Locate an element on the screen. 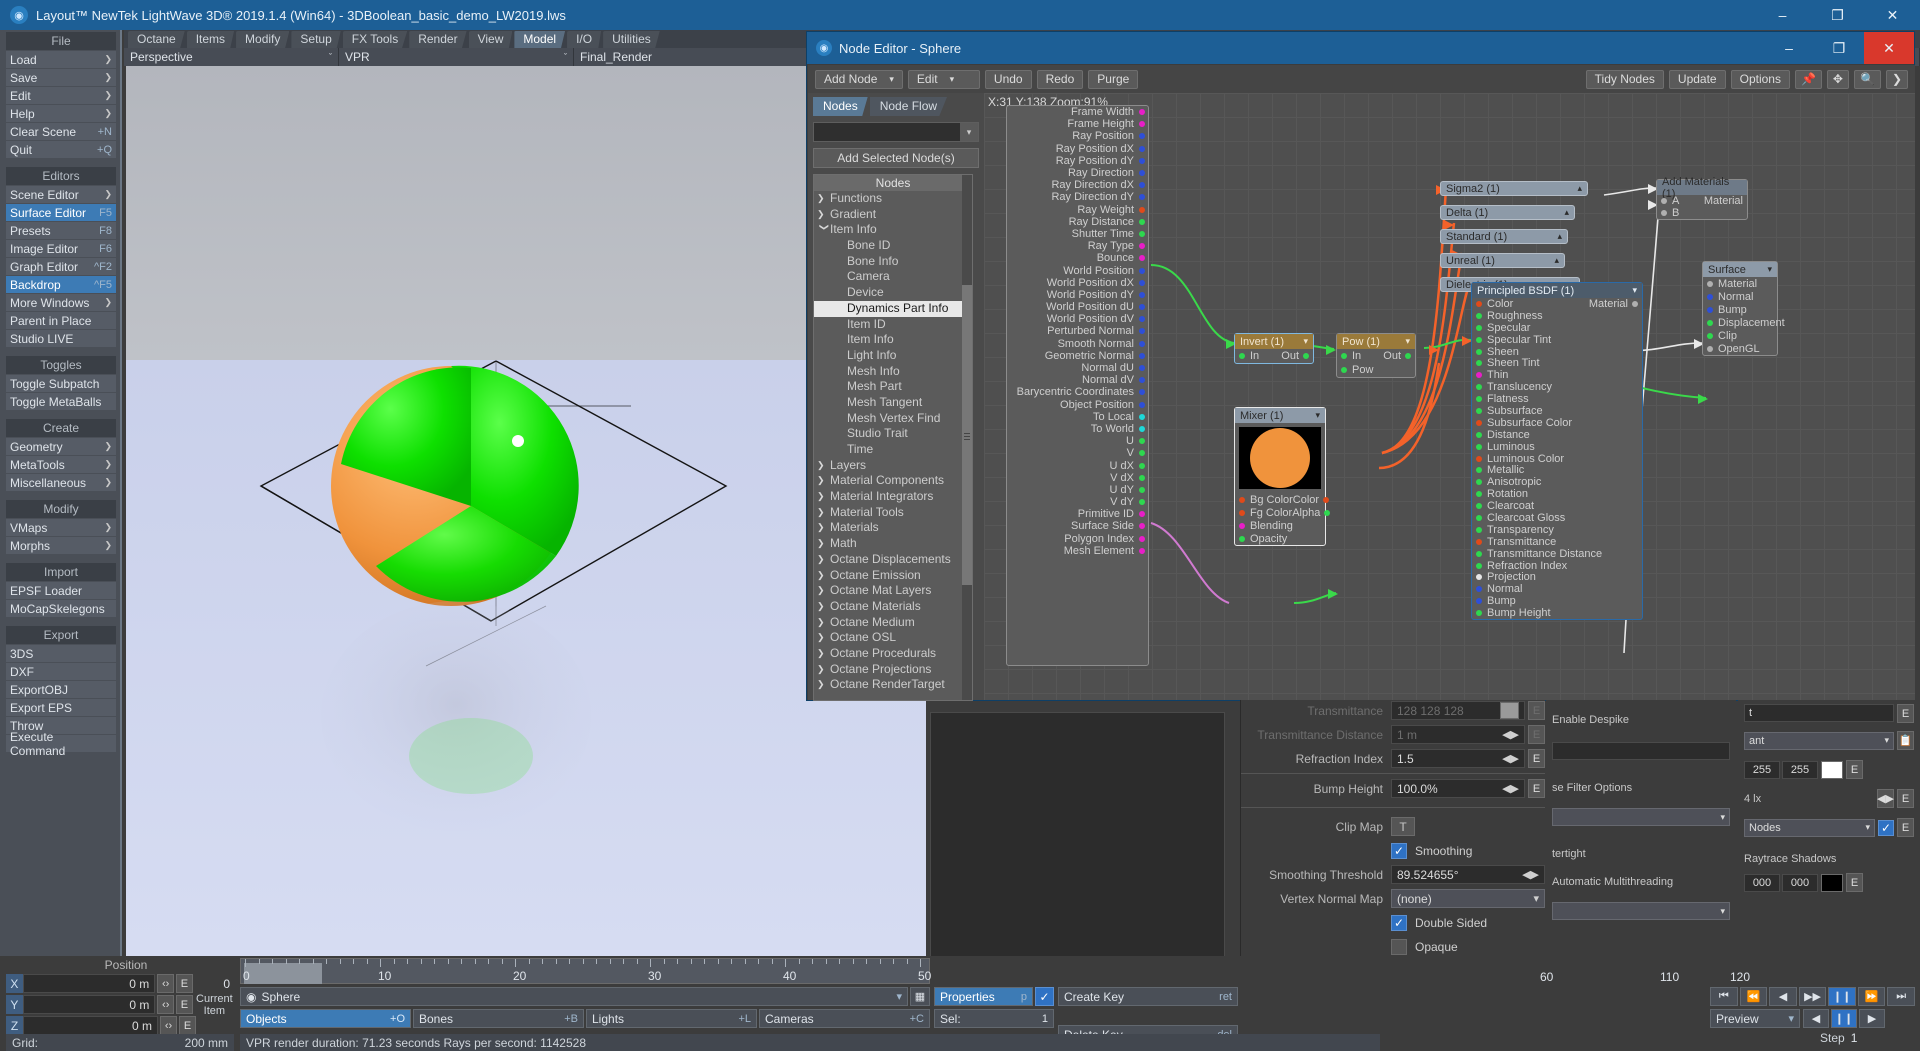 The width and height of the screenshot is (1920, 1051). node-output-row: Ray Direction is located at coordinates (1077, 173).